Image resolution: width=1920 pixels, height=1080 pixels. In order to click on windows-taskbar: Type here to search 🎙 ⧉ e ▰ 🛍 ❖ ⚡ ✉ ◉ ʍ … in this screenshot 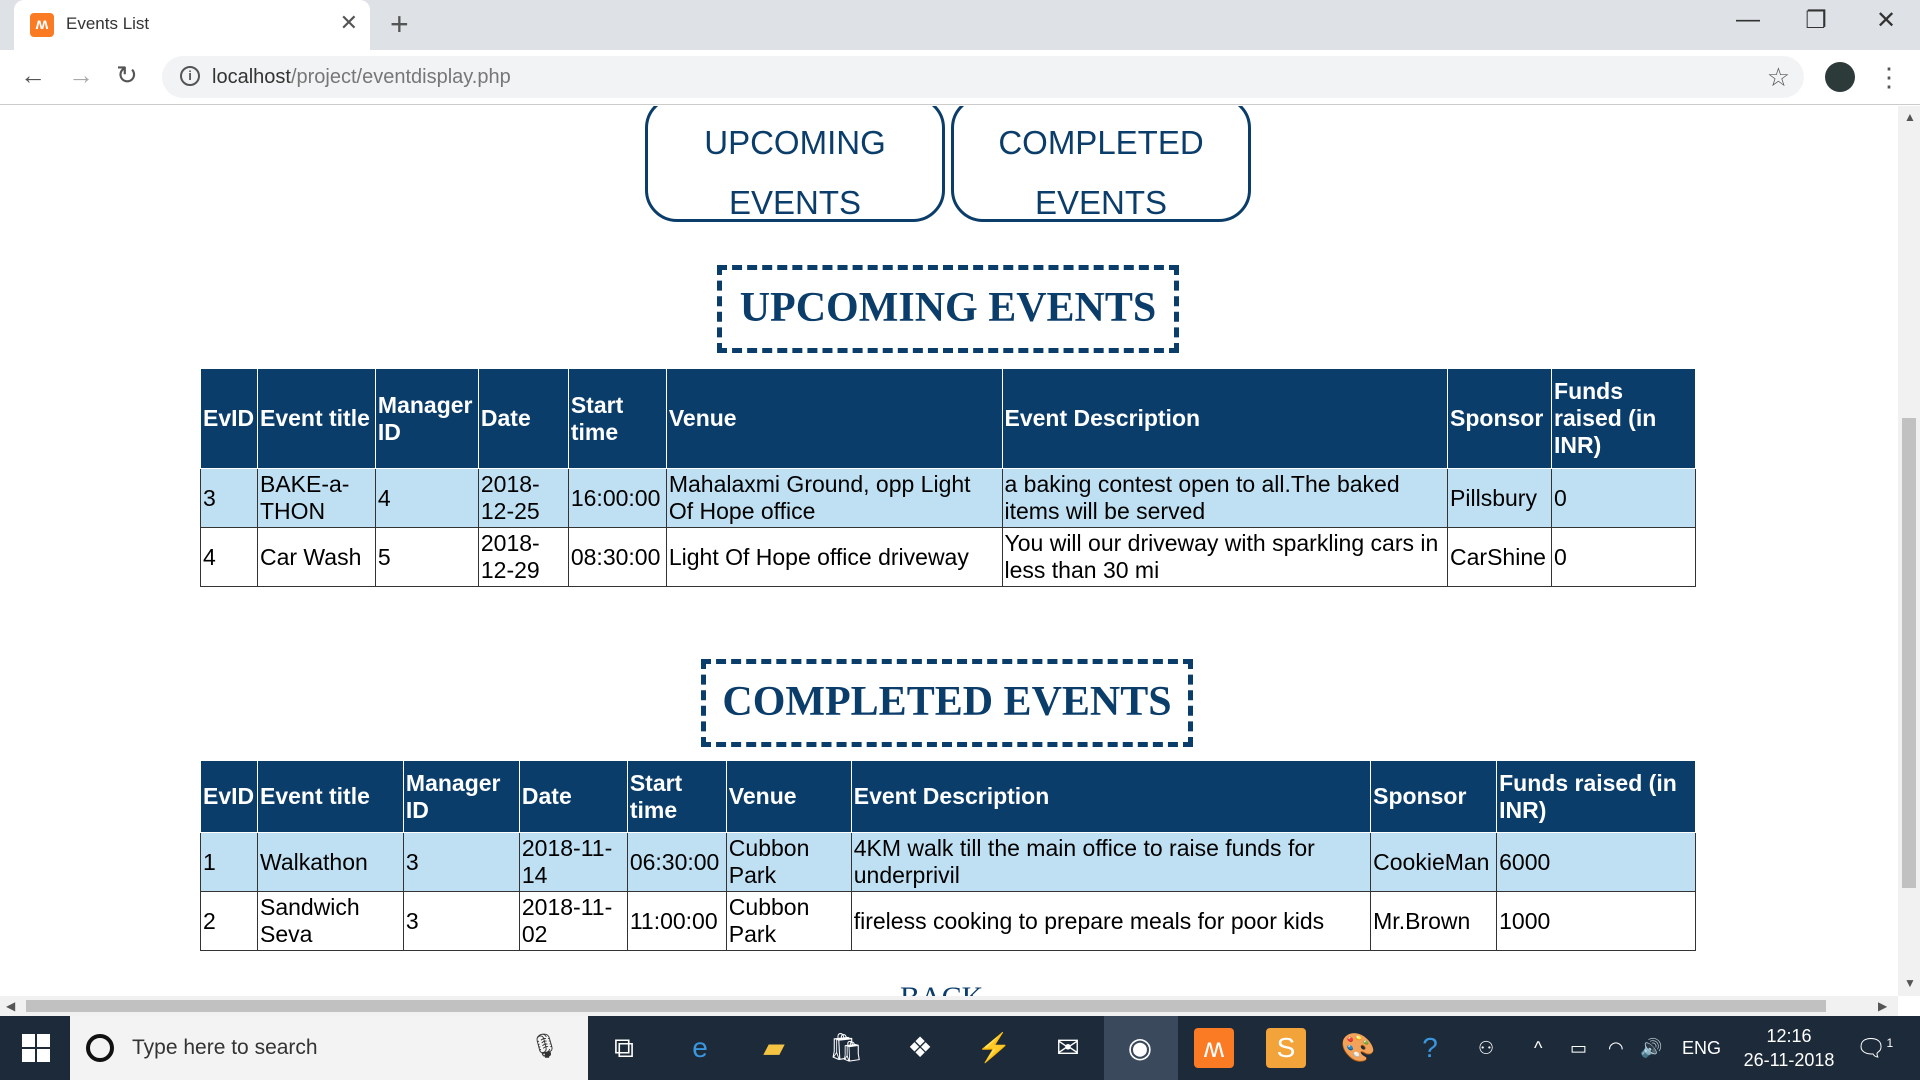, I will do `click(960, 1048)`.